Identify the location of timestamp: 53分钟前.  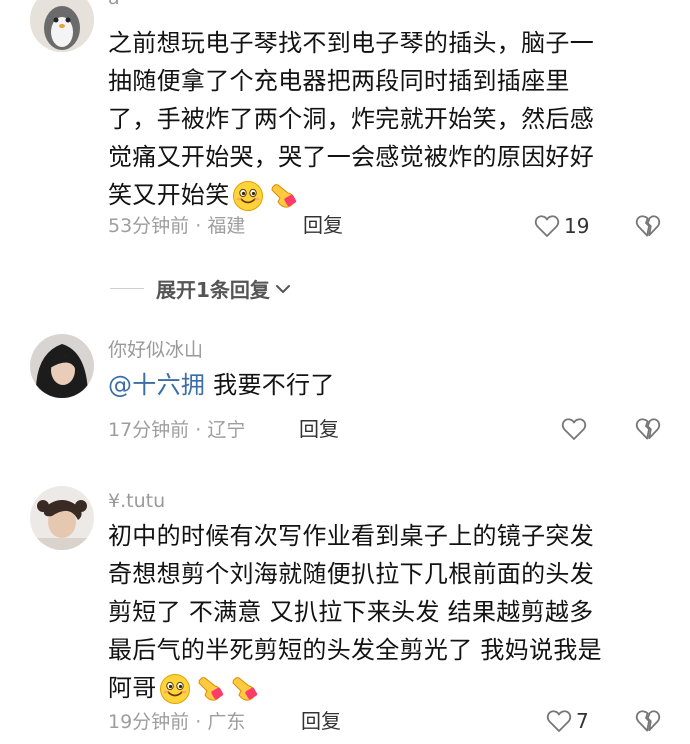
(149, 226).